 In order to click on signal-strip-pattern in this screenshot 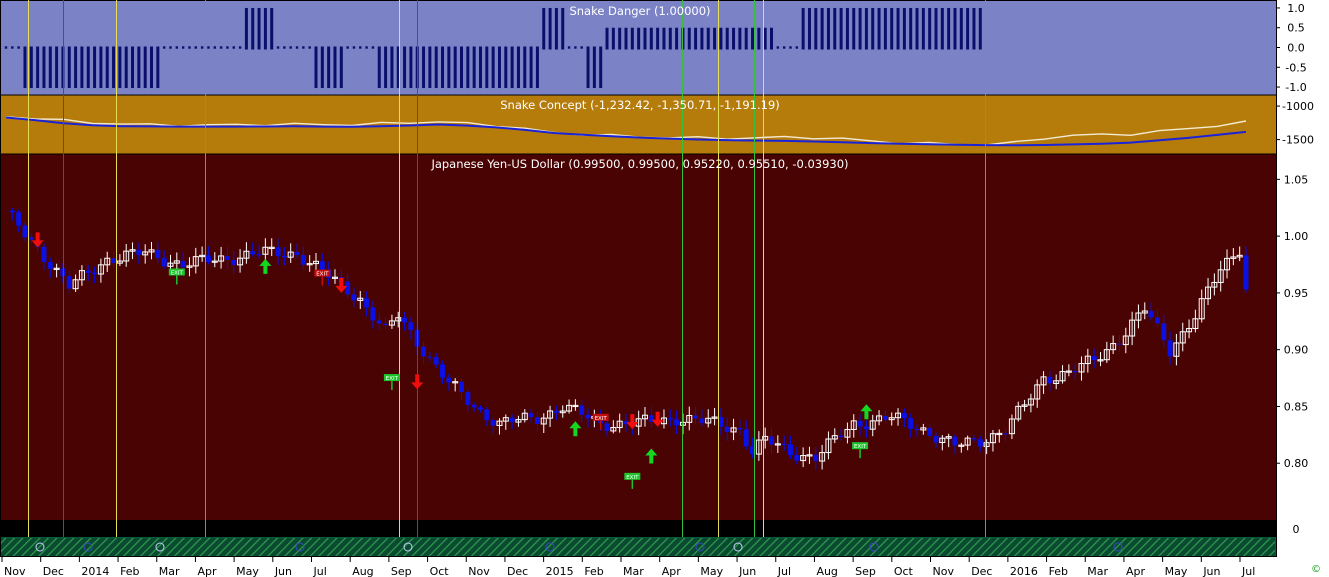, I will do `click(638, 547)`.